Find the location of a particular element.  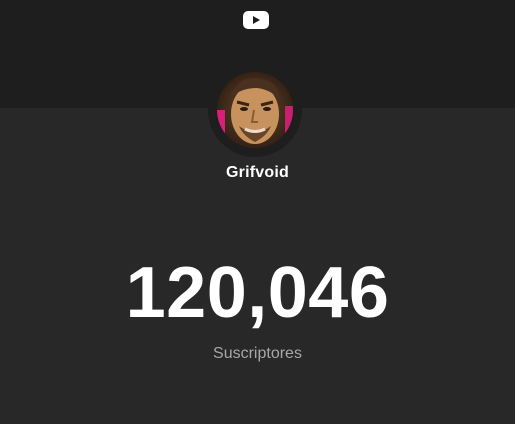

subscriber-count: 120,046 is located at coordinates (257, 293).